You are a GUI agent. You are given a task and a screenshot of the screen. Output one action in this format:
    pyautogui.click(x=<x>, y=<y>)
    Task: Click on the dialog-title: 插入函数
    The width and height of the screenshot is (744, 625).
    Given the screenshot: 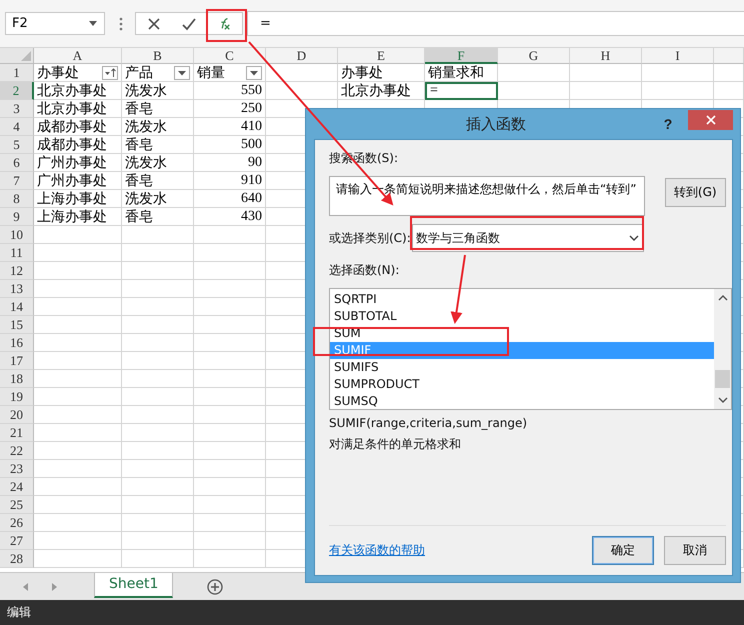 What is the action you would take?
    pyautogui.click(x=496, y=124)
    